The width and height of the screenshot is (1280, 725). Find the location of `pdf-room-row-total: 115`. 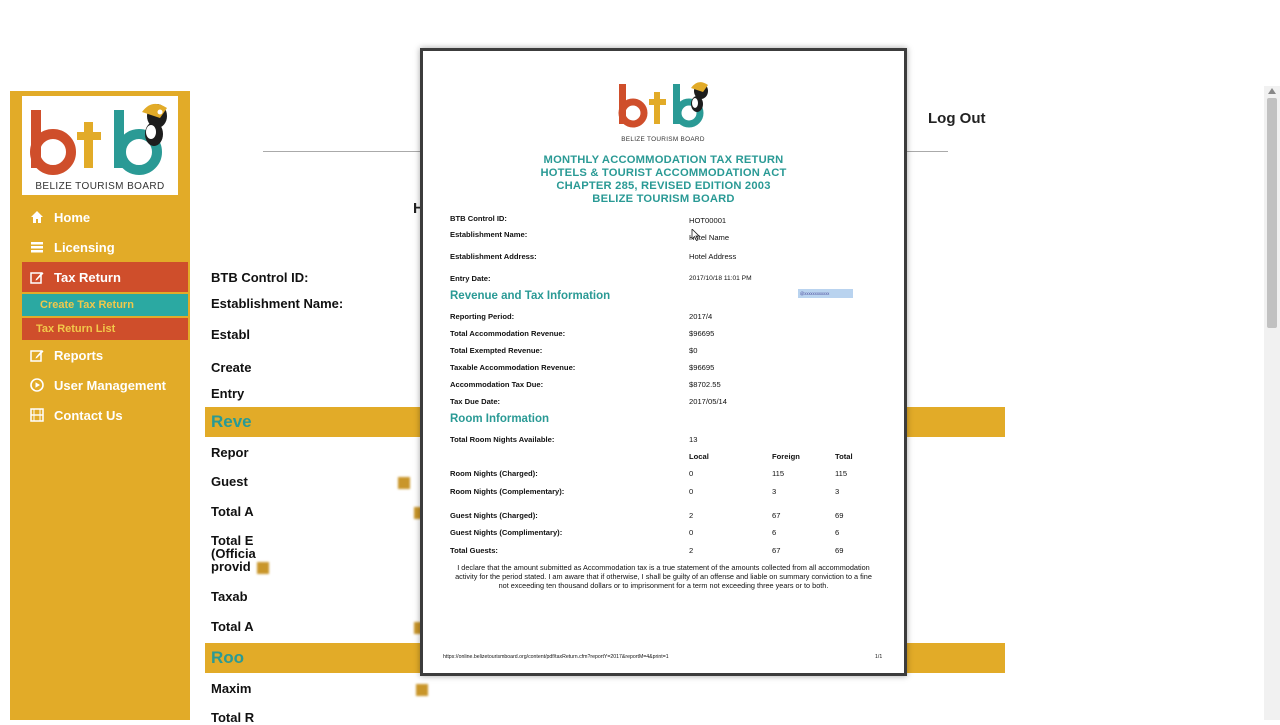

pdf-room-row-total: 115 is located at coordinates (841, 473).